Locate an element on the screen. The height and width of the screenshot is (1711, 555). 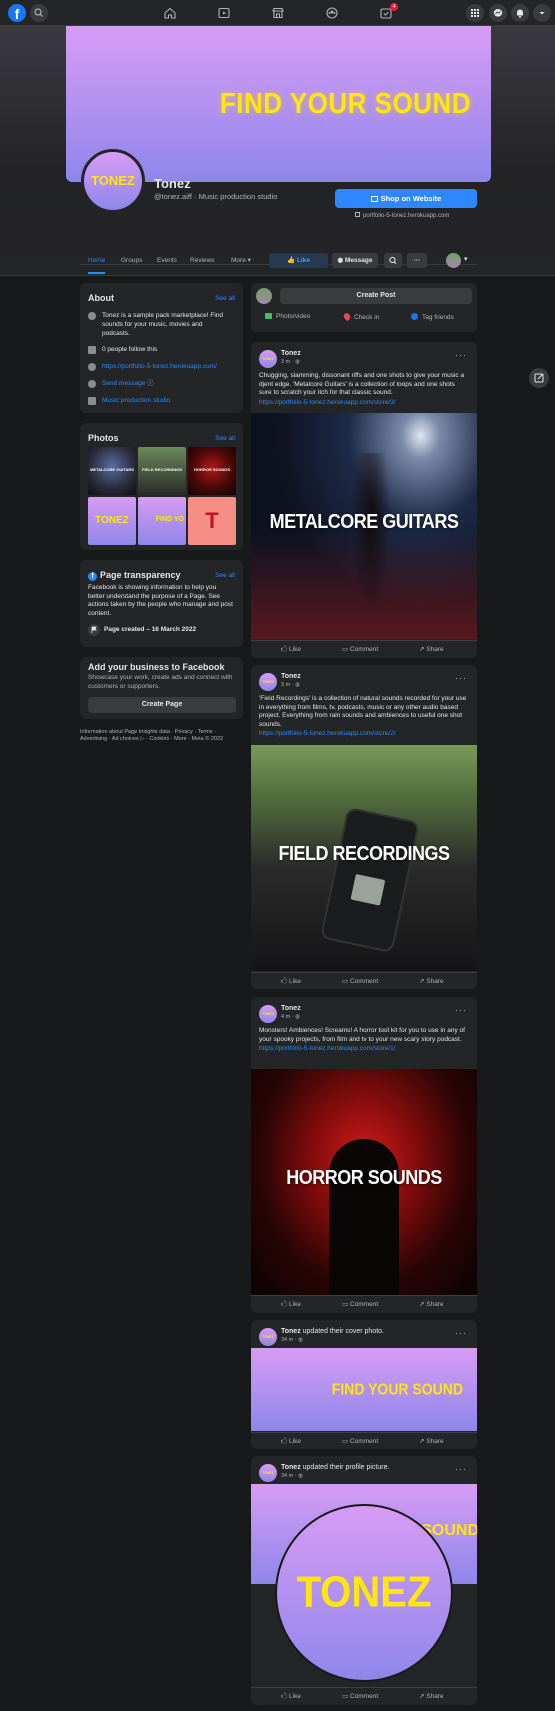
search-icon is located at coordinates (39, 13).